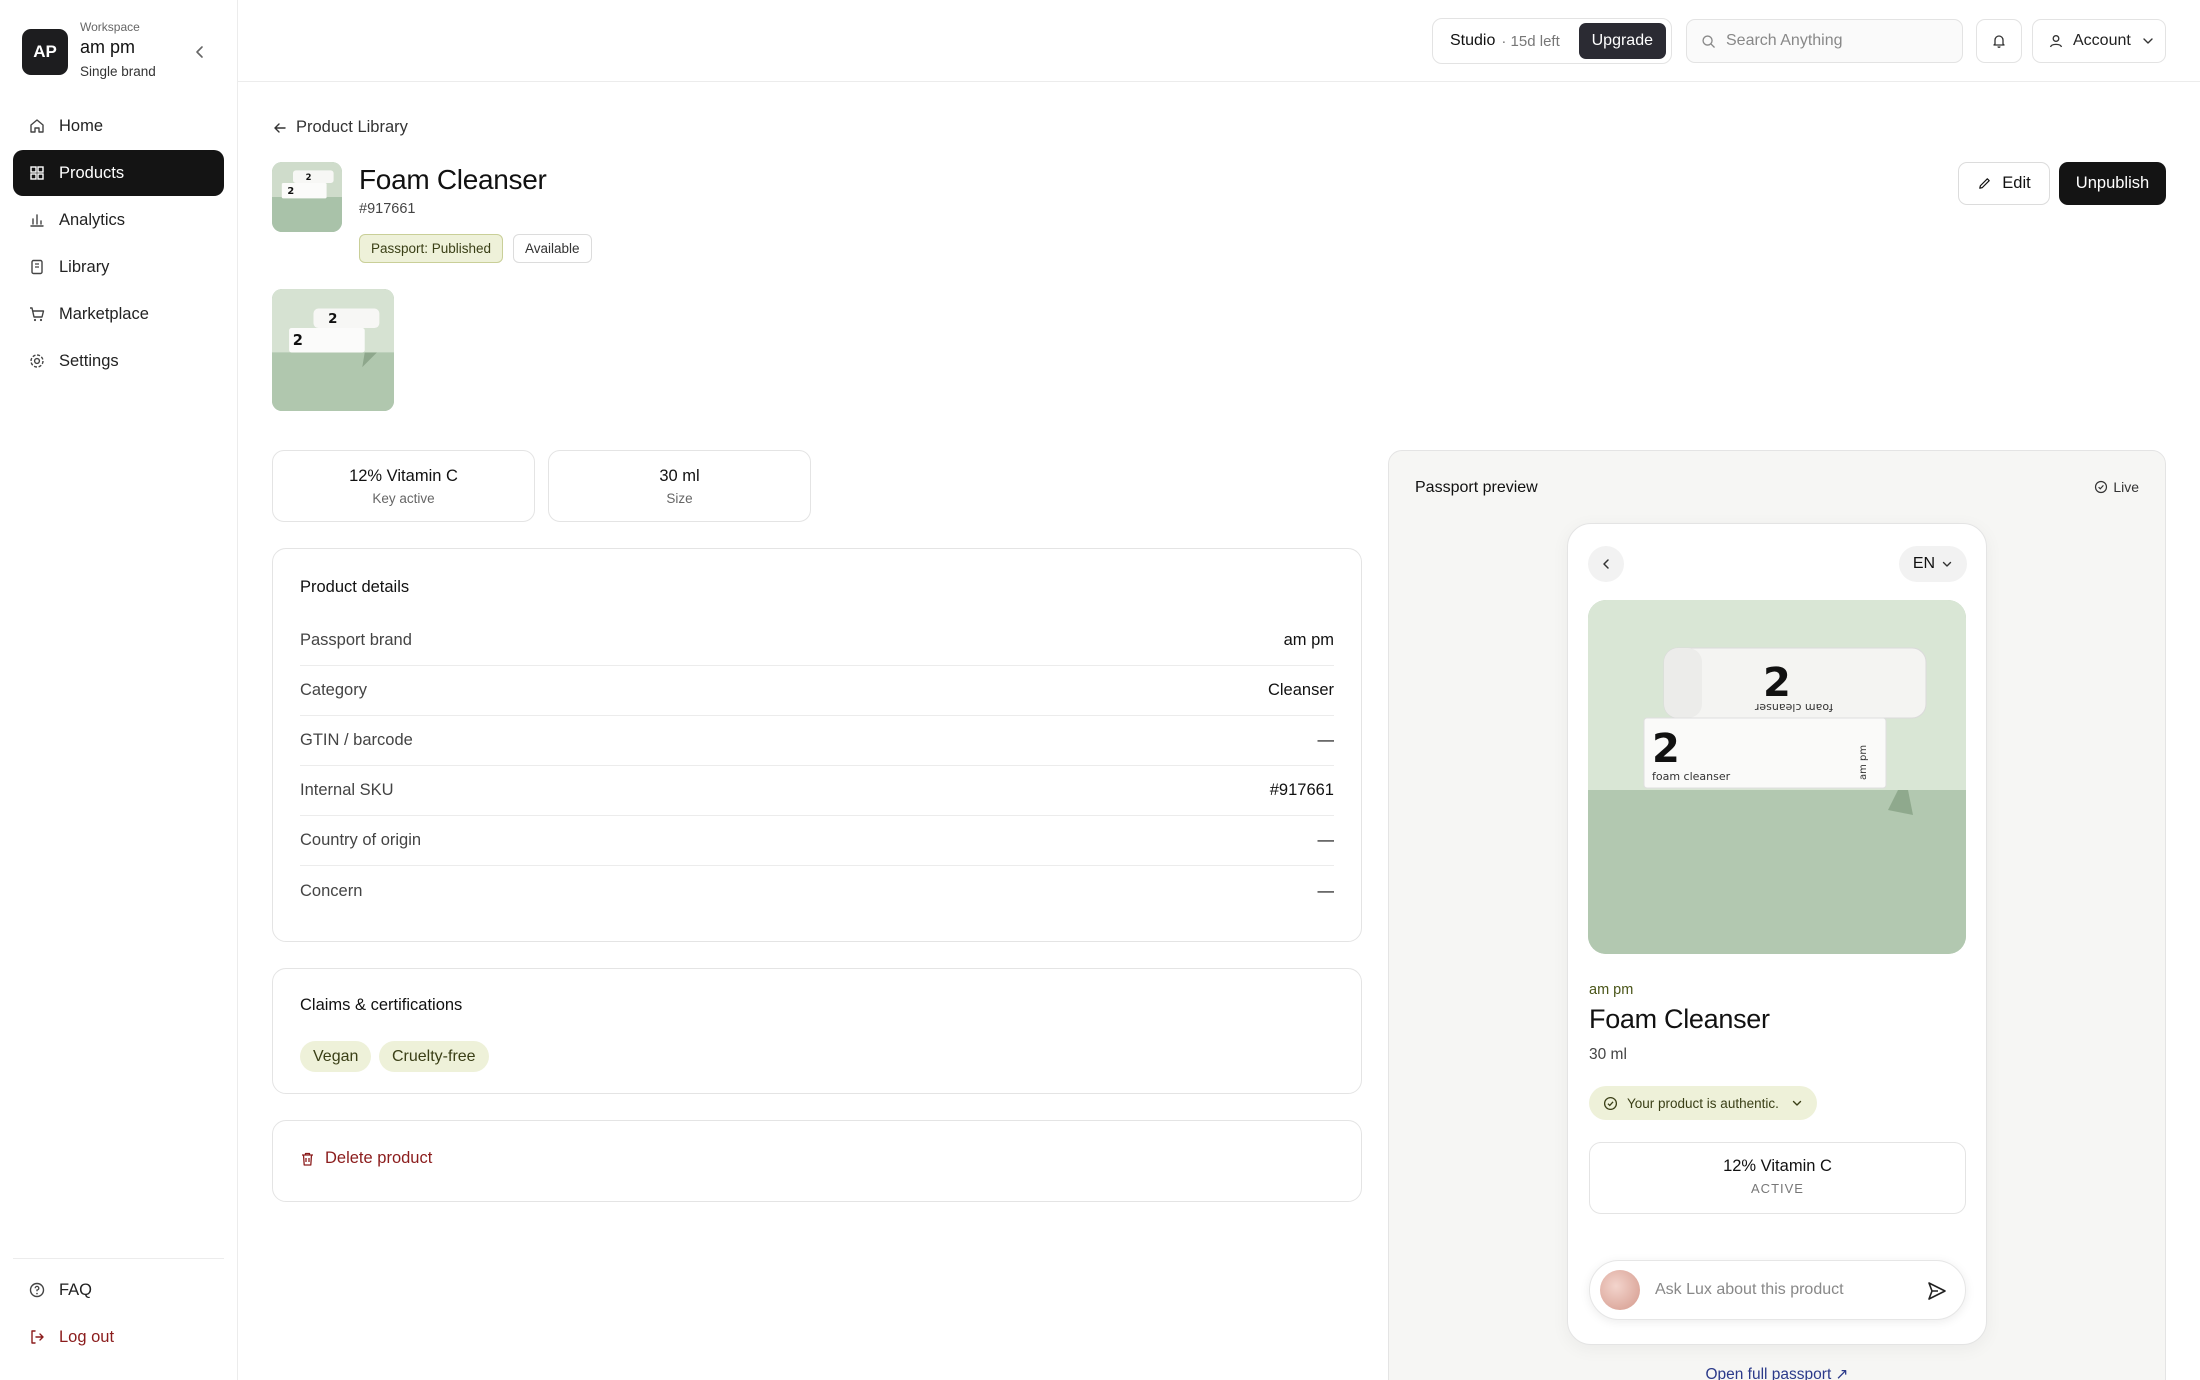  I want to click on detail-key: Category, so click(333, 690).